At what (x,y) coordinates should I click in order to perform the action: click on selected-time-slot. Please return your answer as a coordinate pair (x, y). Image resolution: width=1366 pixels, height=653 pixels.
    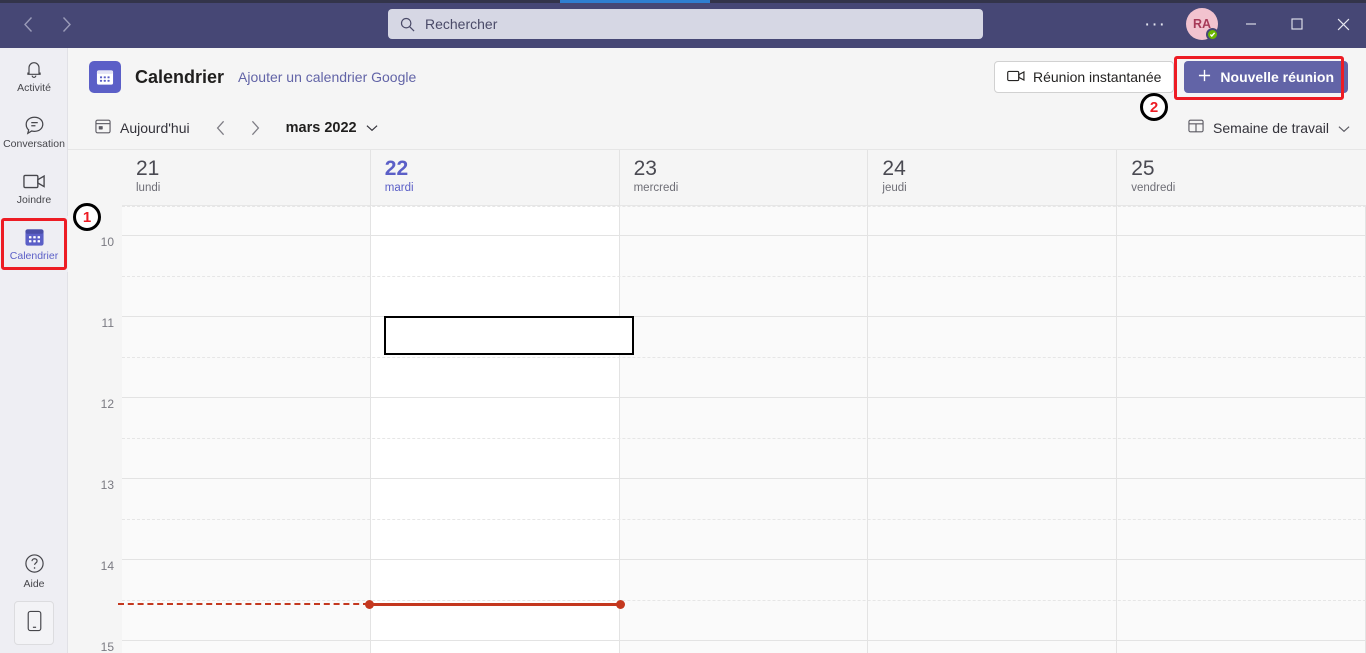
    Looking at the image, I should click on (509, 335).